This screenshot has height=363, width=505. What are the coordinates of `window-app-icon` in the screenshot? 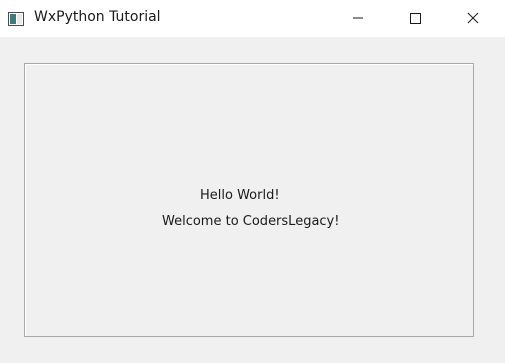 It's located at (16, 18).